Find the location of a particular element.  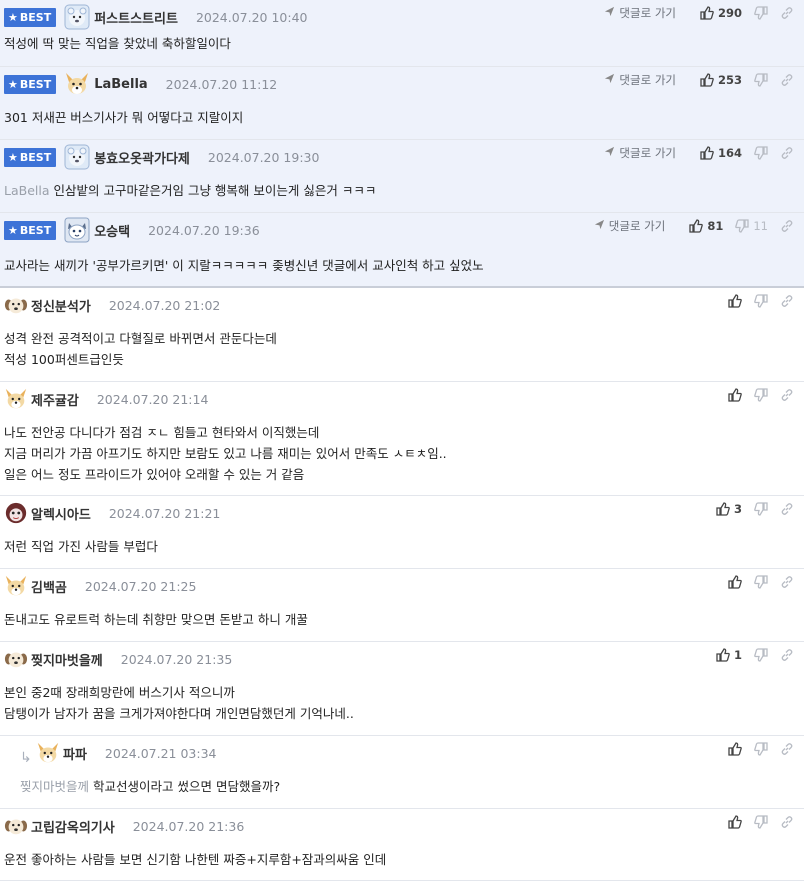

comment-header: 파파 2024.07.21 03:34 is located at coordinates (126, 753).